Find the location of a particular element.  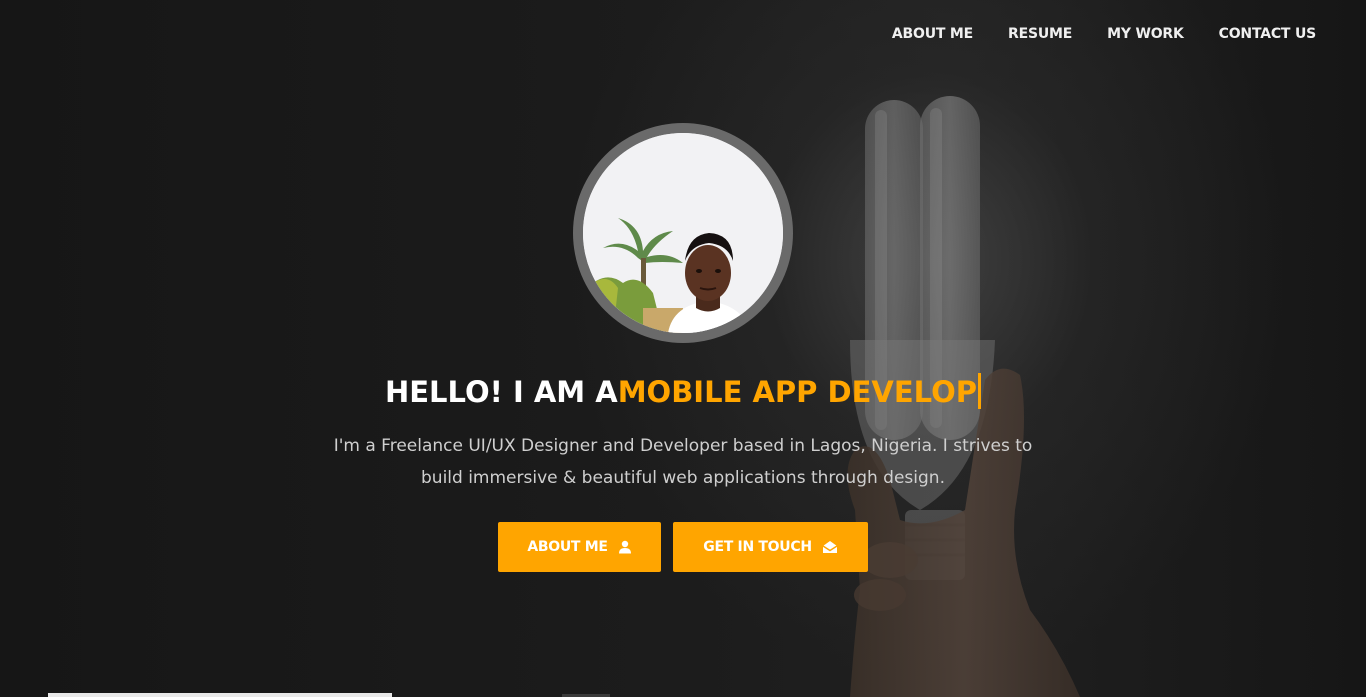

nav-link-resume: RESUME is located at coordinates (1040, 34).